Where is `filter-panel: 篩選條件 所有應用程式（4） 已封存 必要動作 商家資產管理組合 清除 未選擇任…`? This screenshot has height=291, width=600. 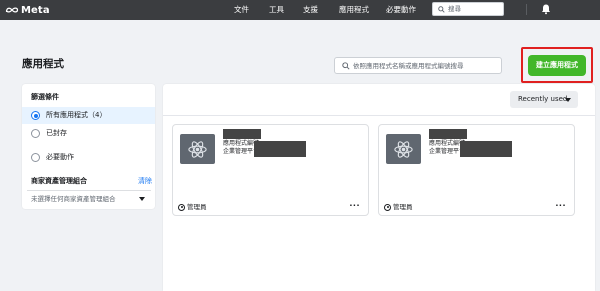 filter-panel: 篩選條件 所有應用程式（4） 已封存 必要動作 商家資產管理組合 清除 未選擇任… is located at coordinates (88, 146).